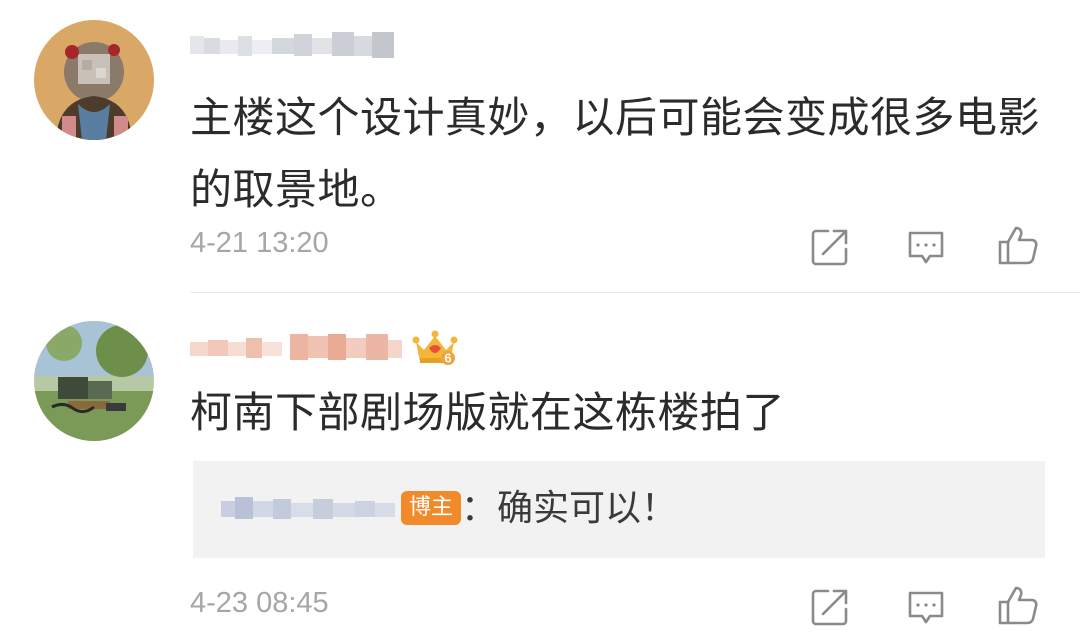 The height and width of the screenshot is (641, 1080). Describe the element at coordinates (94, 381) in the screenshot. I see `avatar` at that location.